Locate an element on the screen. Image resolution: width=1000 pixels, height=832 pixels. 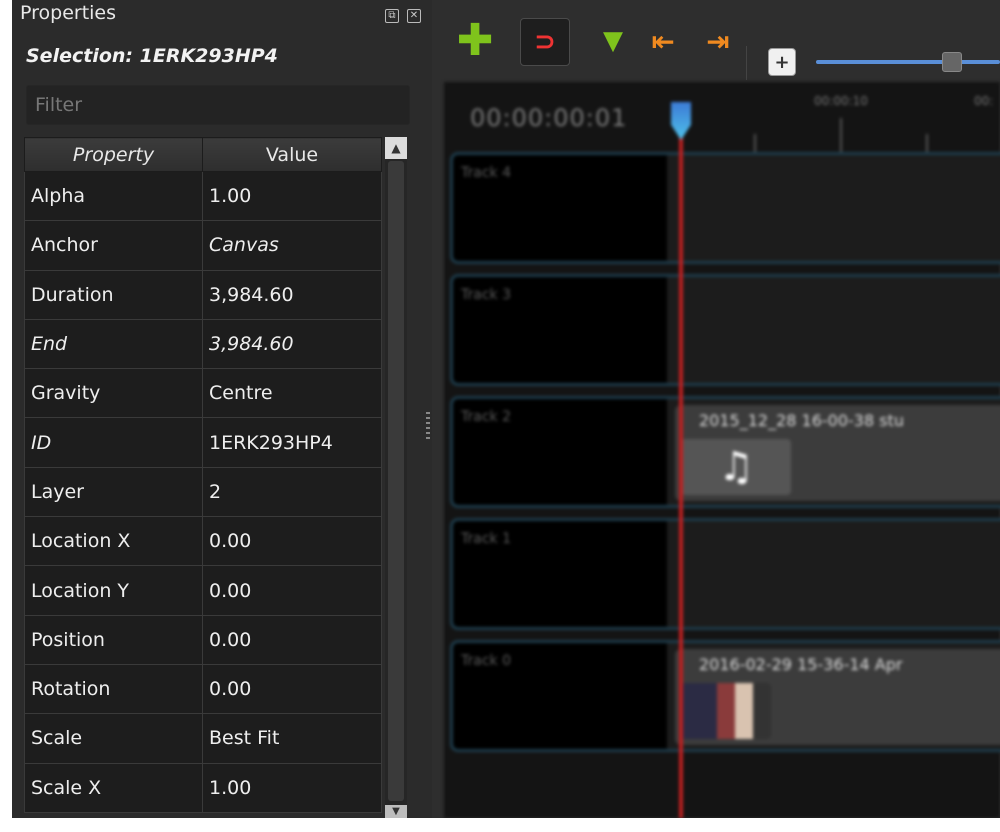
previous-marker-button: ⇤ is located at coordinates (663, 41).